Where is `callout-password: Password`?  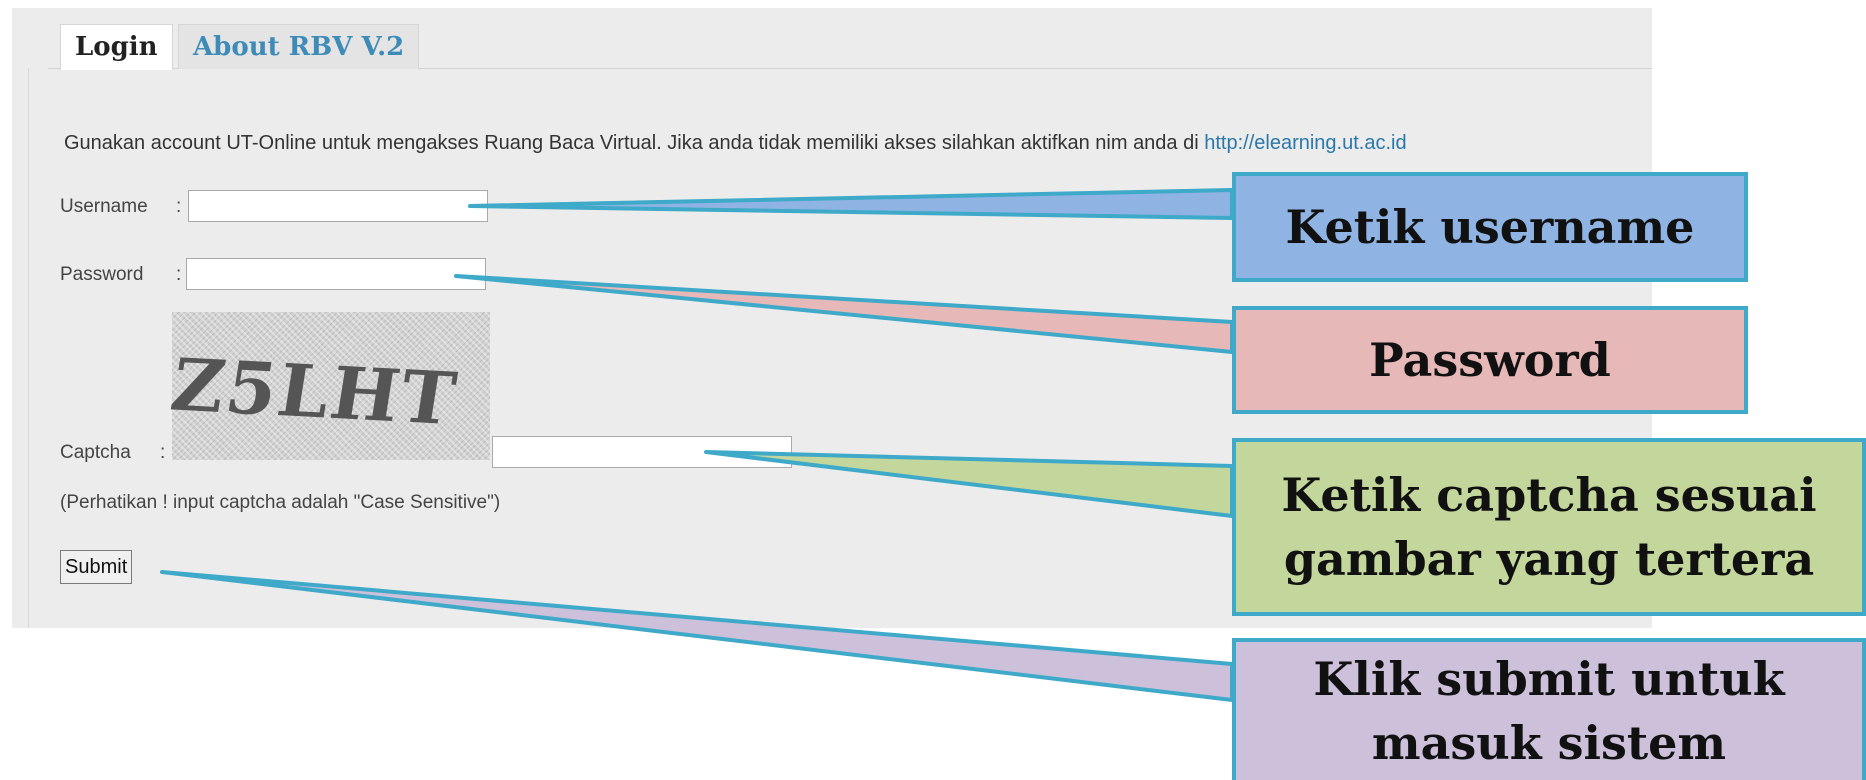 callout-password: Password is located at coordinates (1490, 360).